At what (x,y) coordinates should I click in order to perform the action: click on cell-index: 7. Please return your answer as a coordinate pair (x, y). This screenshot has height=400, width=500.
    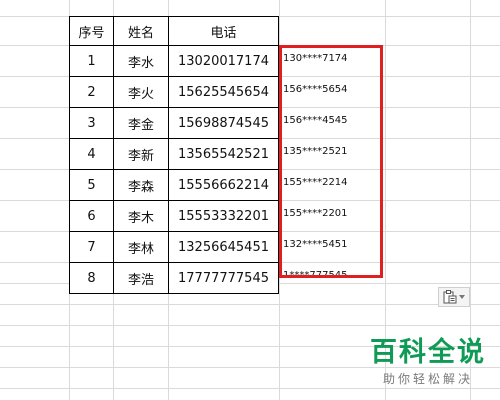
    Looking at the image, I should click on (91, 247).